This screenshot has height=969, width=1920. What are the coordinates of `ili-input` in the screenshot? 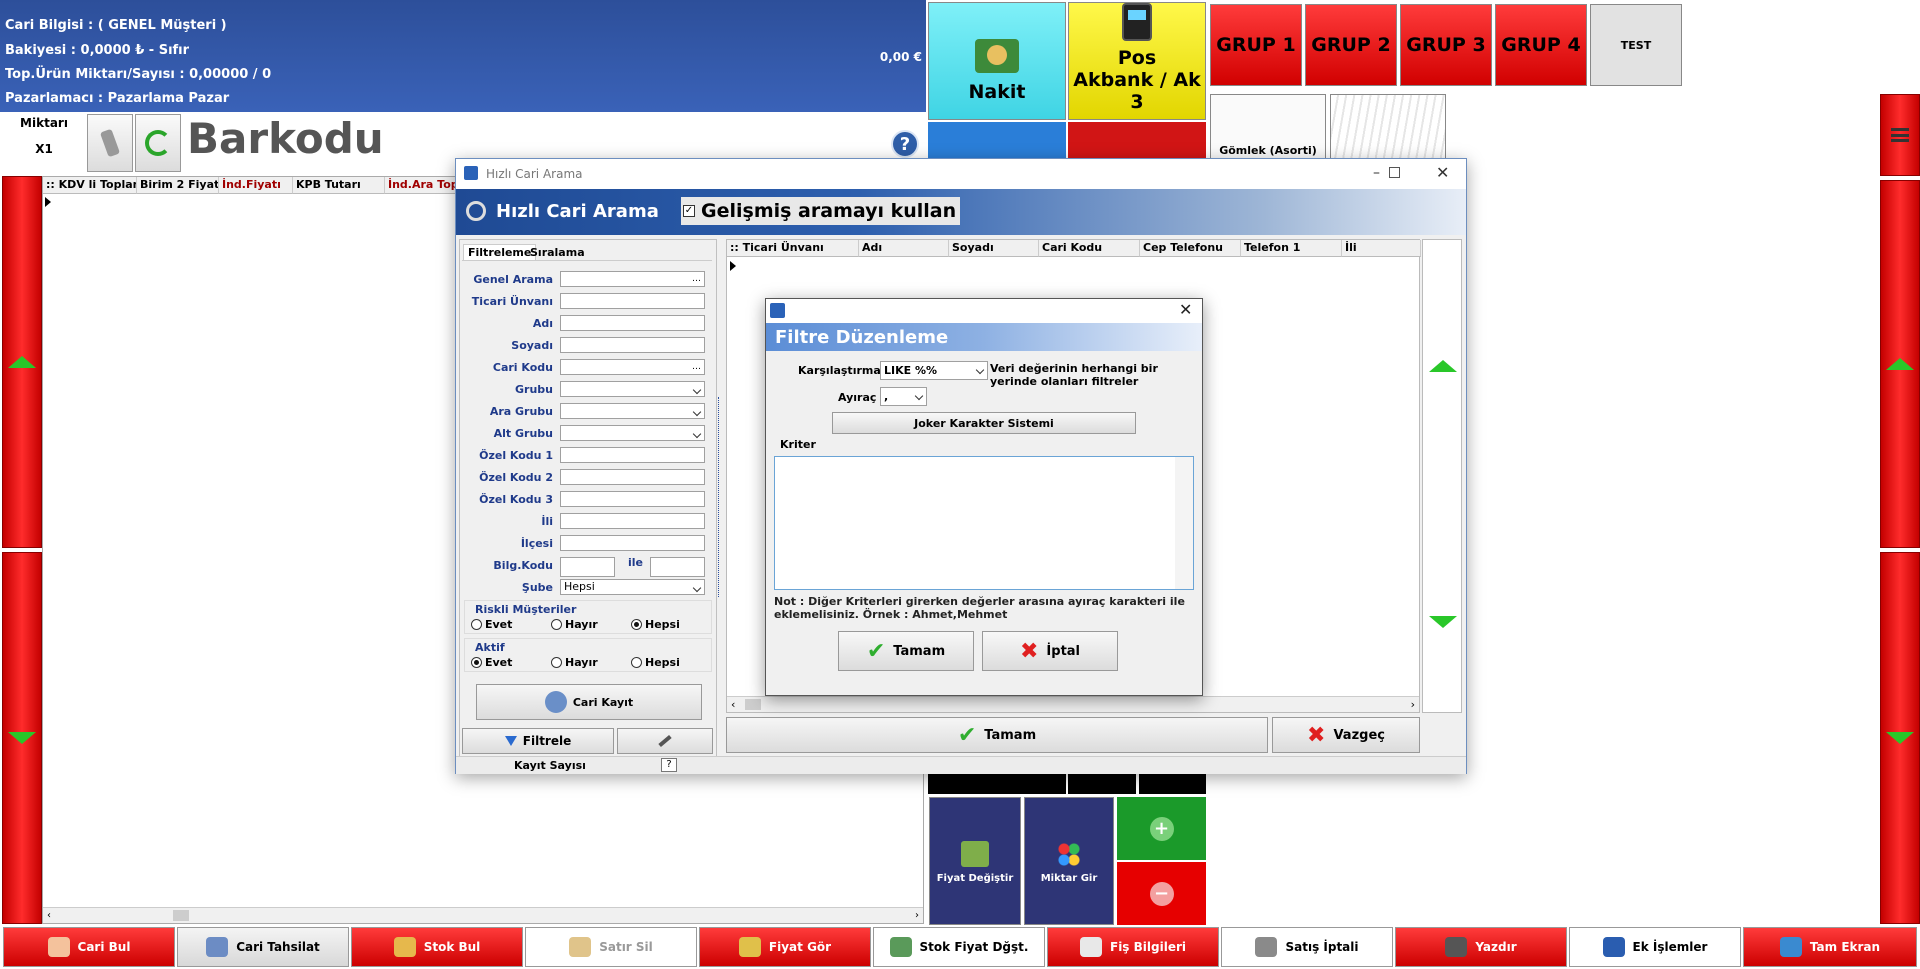 It's located at (632, 521).